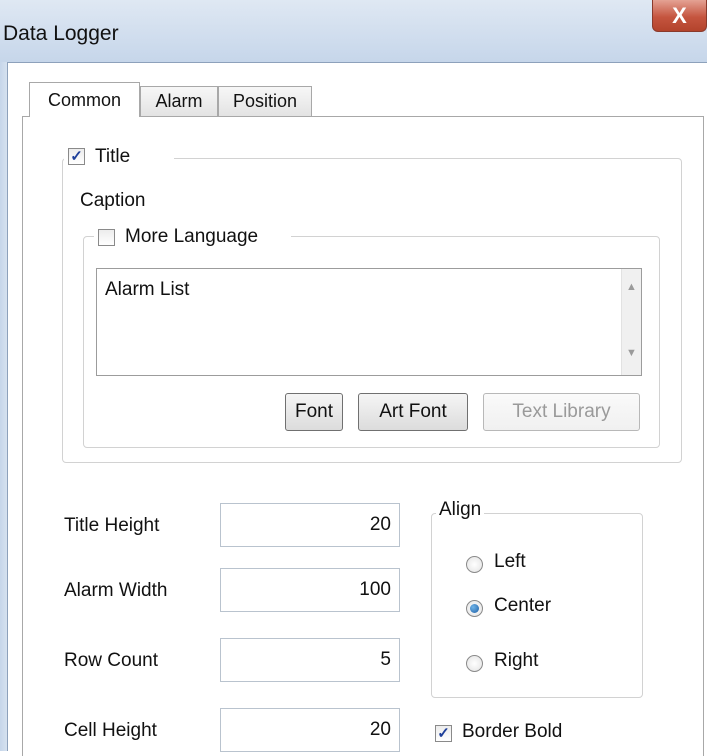 This screenshot has width=707, height=756. What do you see at coordinates (310, 730) in the screenshot?
I see `cell-height-input: 20` at bounding box center [310, 730].